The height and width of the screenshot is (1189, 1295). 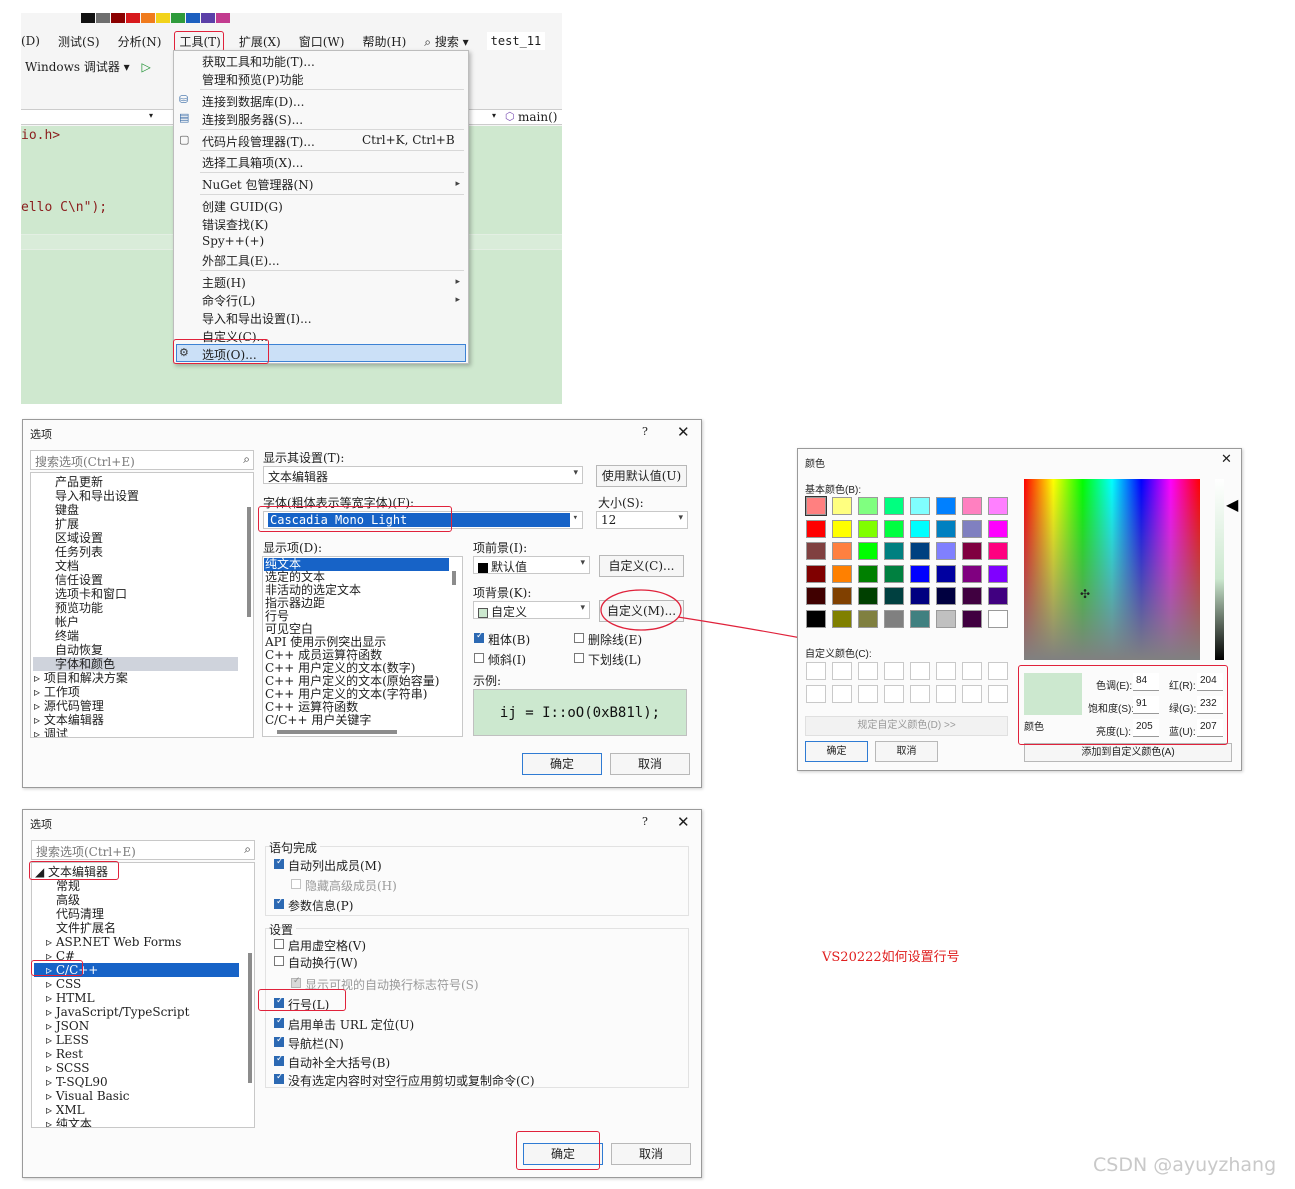 I want to click on tree-item: 常规, so click(x=68, y=886).